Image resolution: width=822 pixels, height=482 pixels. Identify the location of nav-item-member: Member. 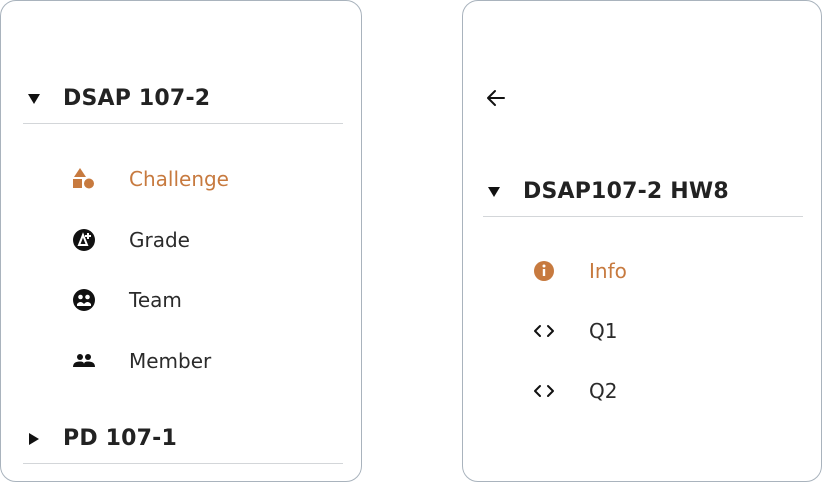
(141, 361).